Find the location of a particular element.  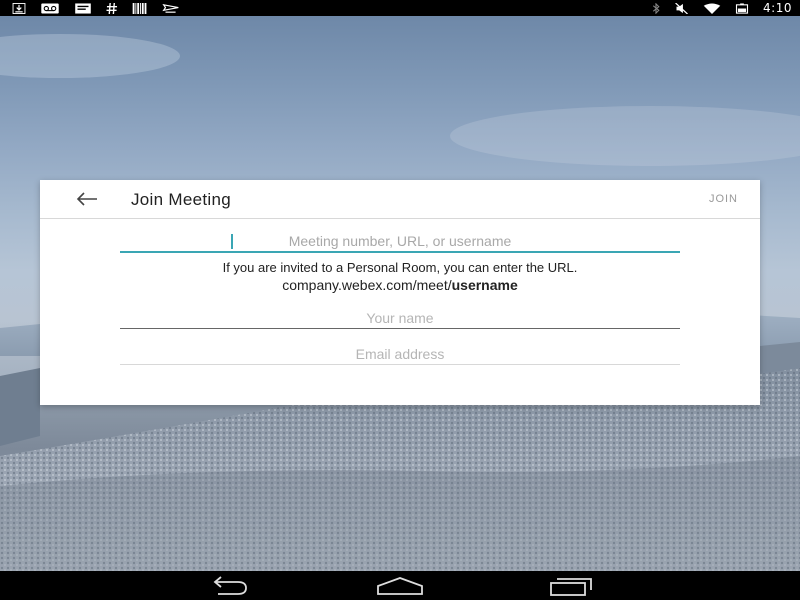

clock-time: 4:10 is located at coordinates (777, 8).